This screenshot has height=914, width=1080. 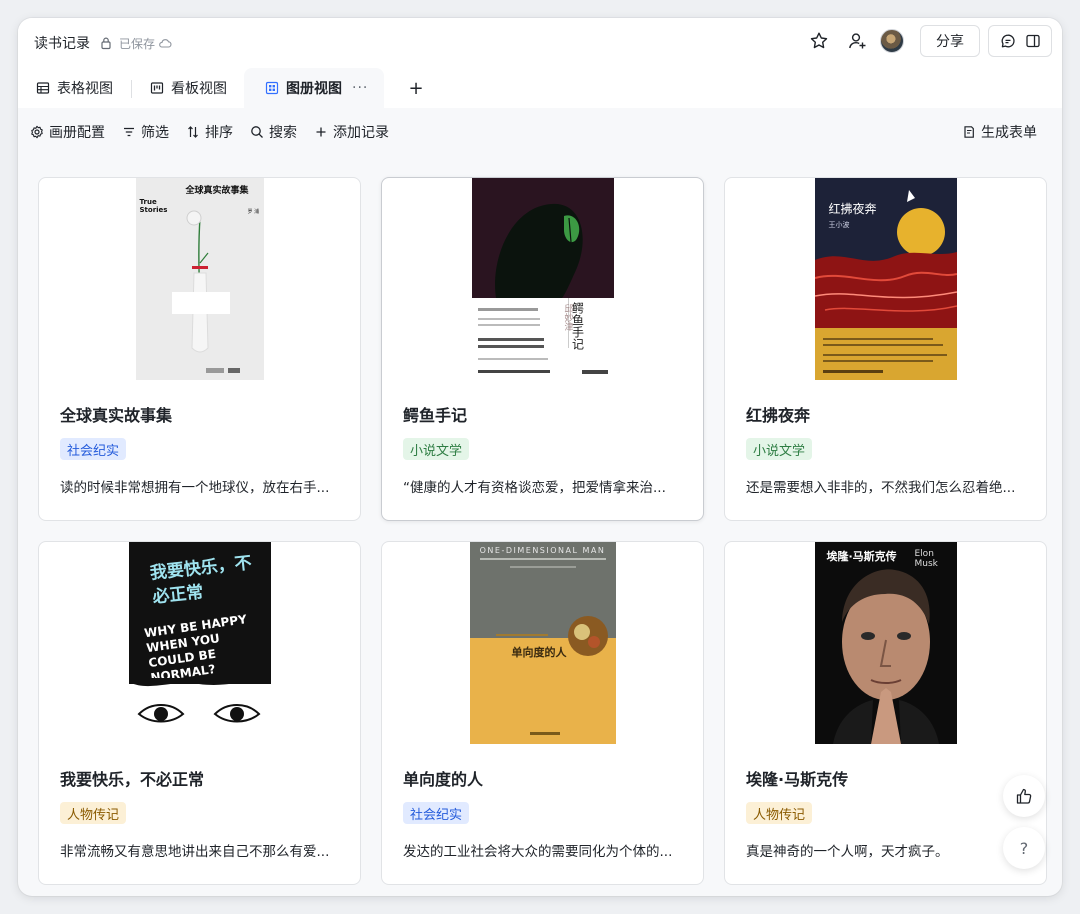 What do you see at coordinates (892, 41) in the screenshot?
I see `avatar` at bounding box center [892, 41].